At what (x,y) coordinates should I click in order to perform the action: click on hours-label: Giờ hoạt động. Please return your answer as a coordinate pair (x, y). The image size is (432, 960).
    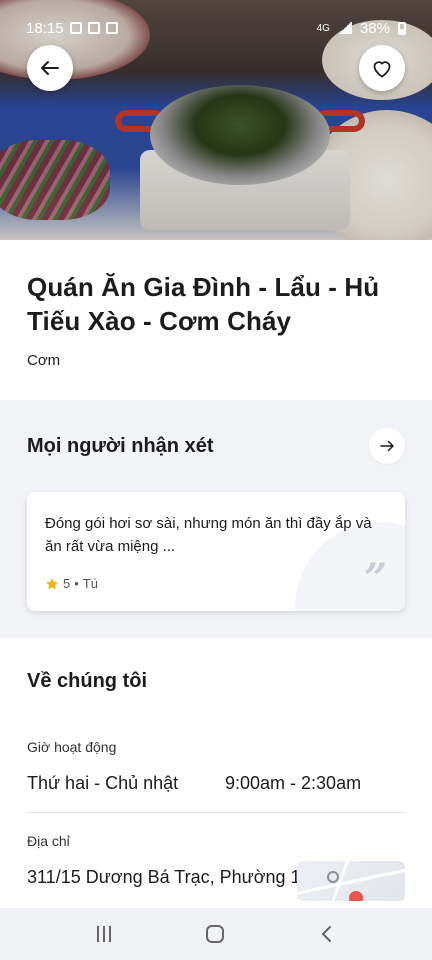
    Looking at the image, I should click on (72, 747).